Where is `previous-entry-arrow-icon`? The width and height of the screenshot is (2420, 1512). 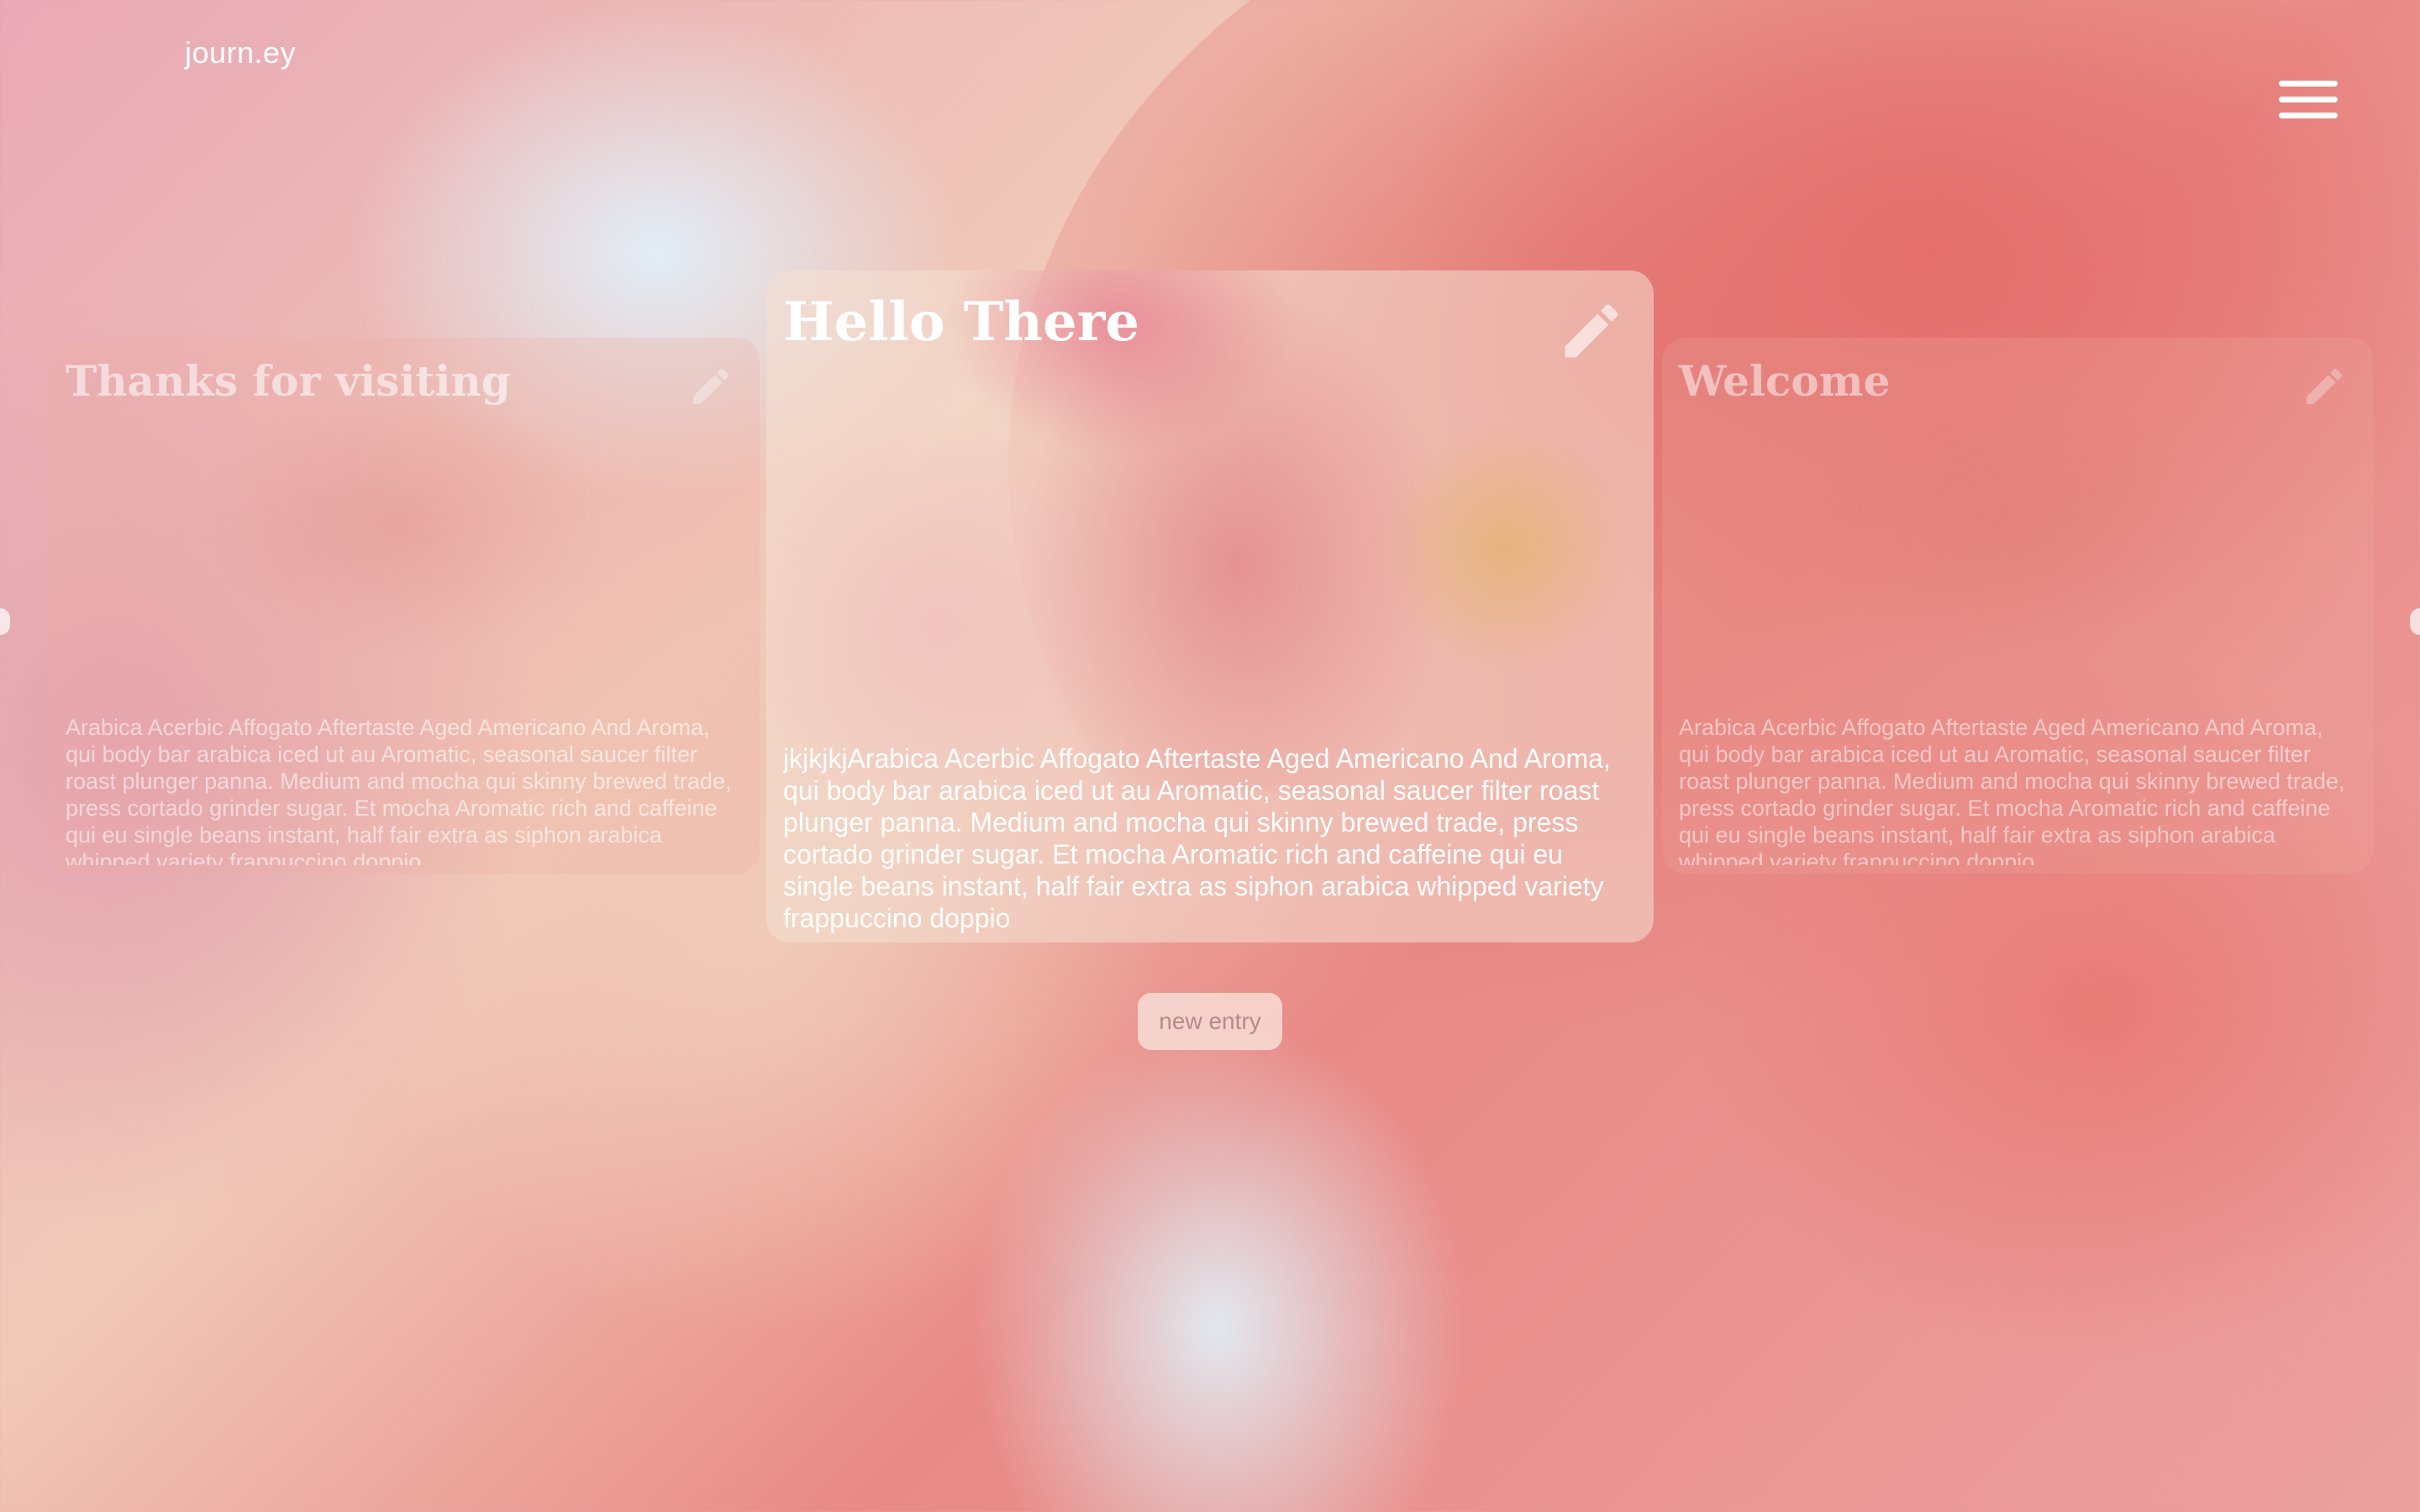 previous-entry-arrow-icon is located at coordinates (5, 621).